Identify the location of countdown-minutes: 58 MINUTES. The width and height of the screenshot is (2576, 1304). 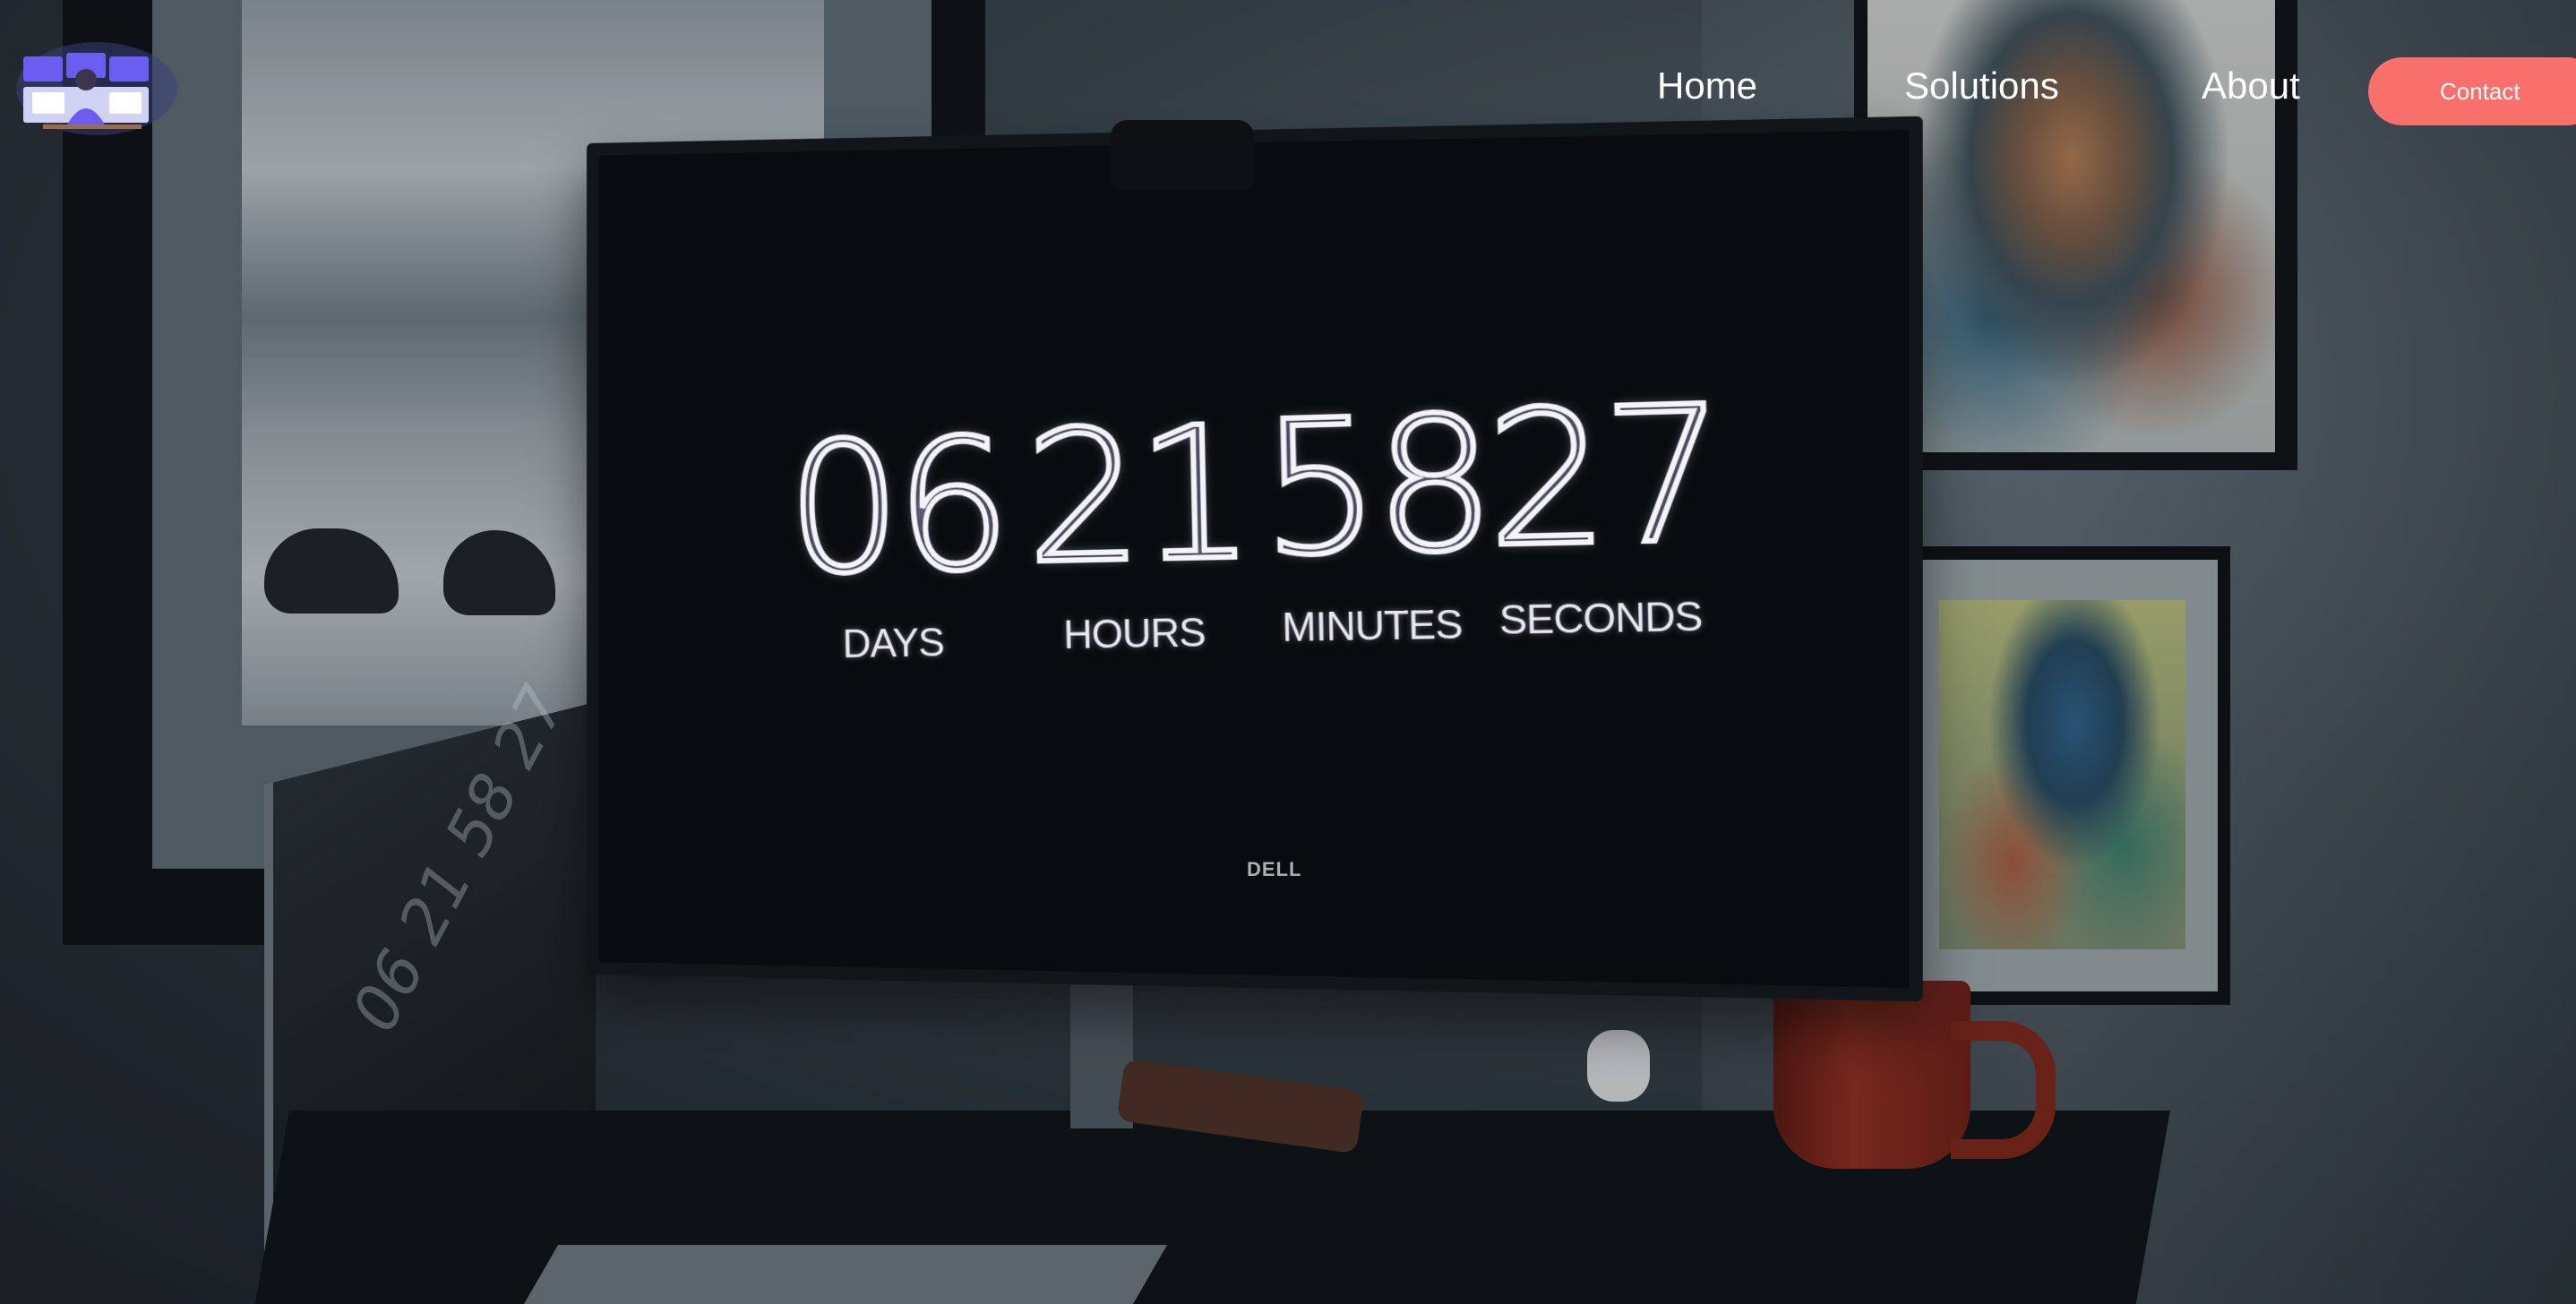
(1375, 512).